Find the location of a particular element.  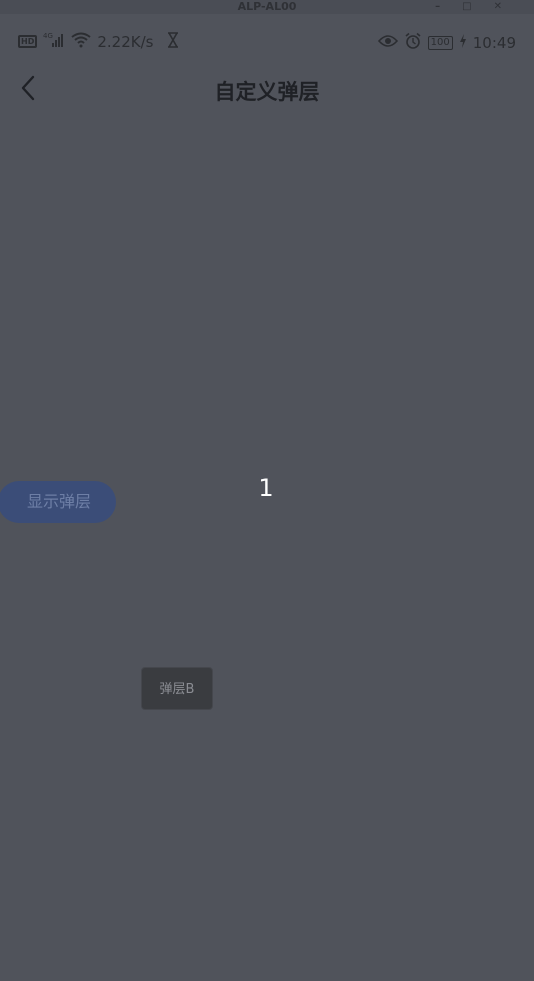

hd-icon: HD is located at coordinates (28, 41).